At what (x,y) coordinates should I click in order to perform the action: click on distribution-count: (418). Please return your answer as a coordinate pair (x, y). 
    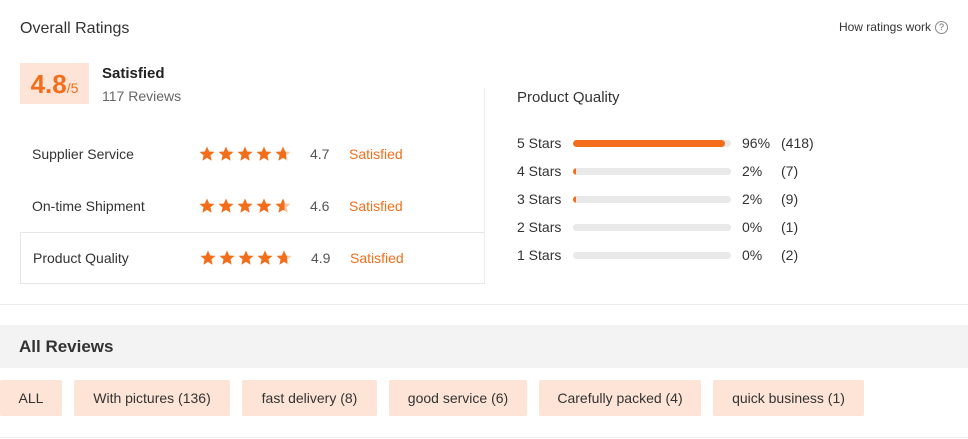
    Looking at the image, I should click on (797, 143).